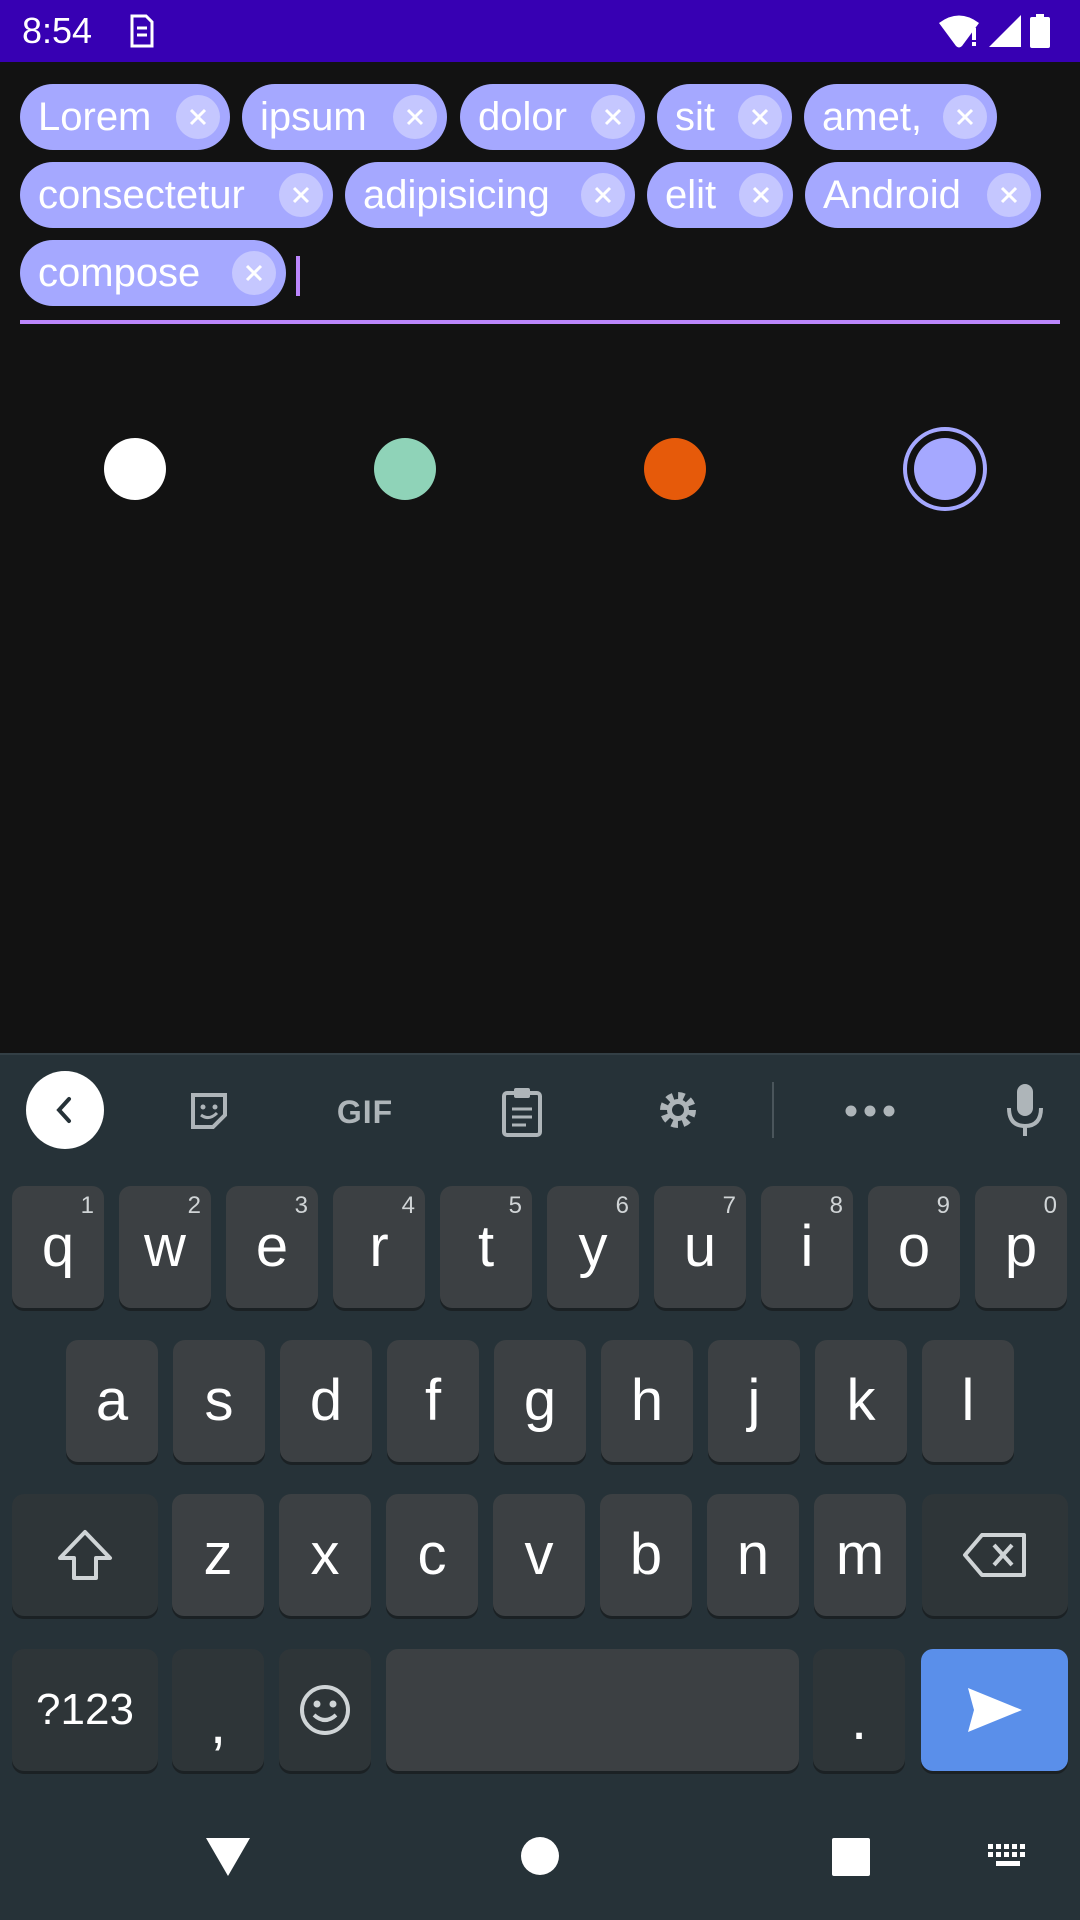 The width and height of the screenshot is (1080, 1920). I want to click on key-label: z, so click(218, 1554).